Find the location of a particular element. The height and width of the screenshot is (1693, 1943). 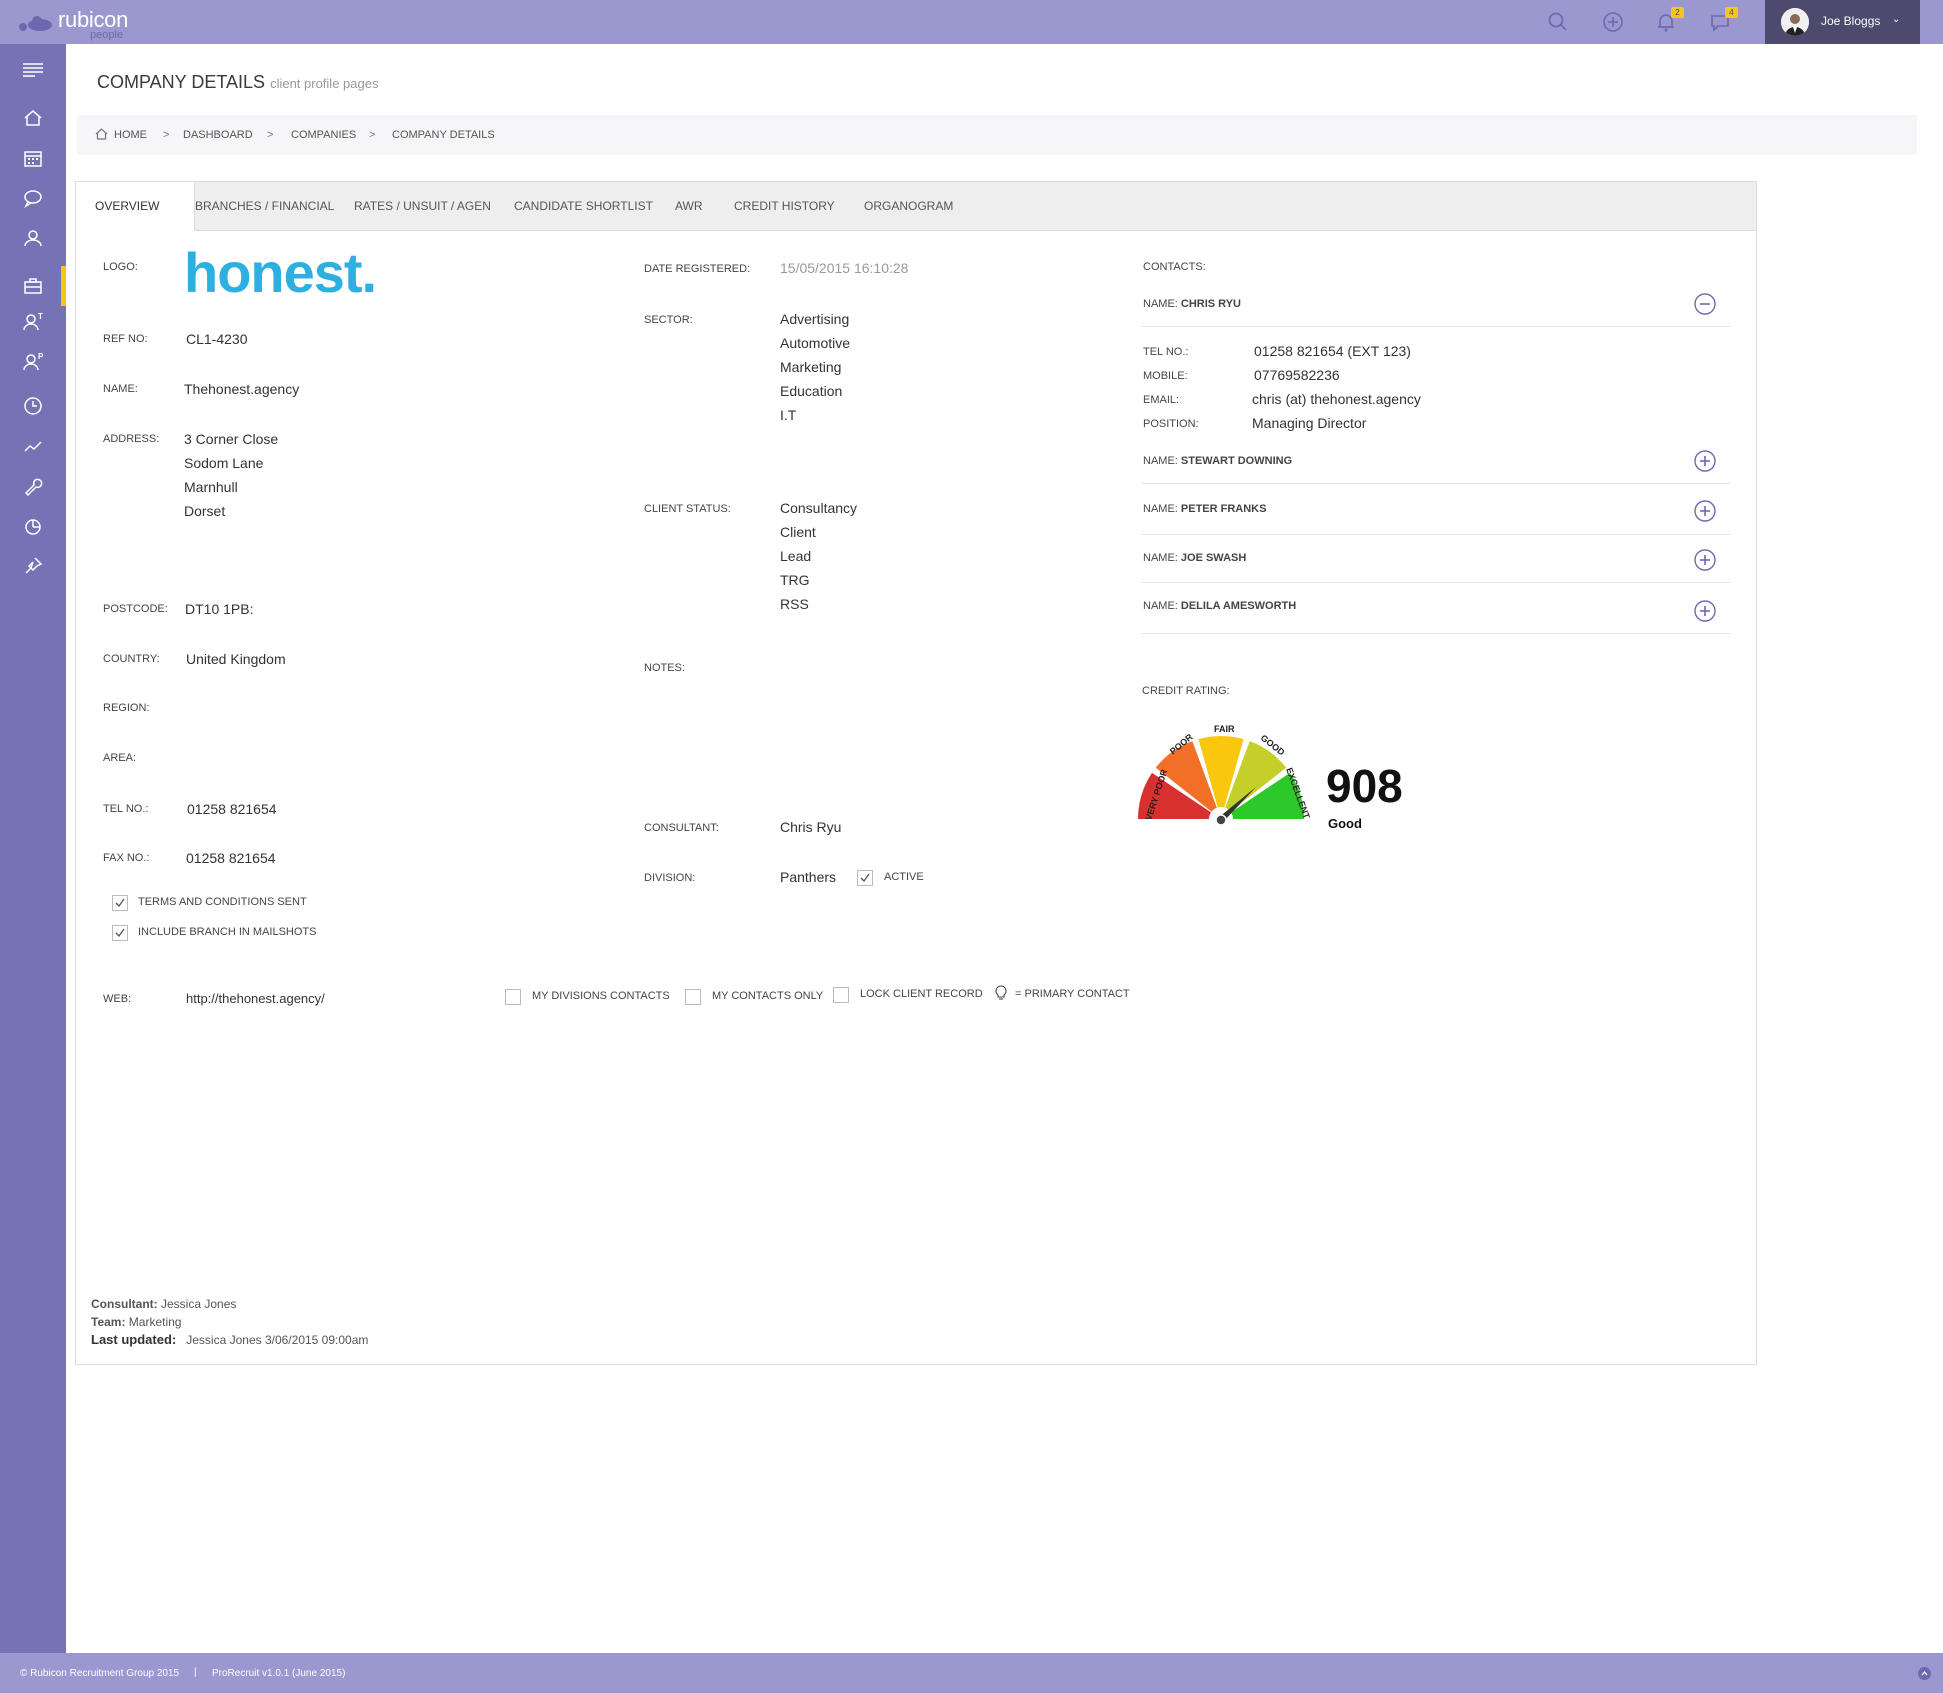

page-title: COMPANY DETAILS client profile pages is located at coordinates (237, 82).